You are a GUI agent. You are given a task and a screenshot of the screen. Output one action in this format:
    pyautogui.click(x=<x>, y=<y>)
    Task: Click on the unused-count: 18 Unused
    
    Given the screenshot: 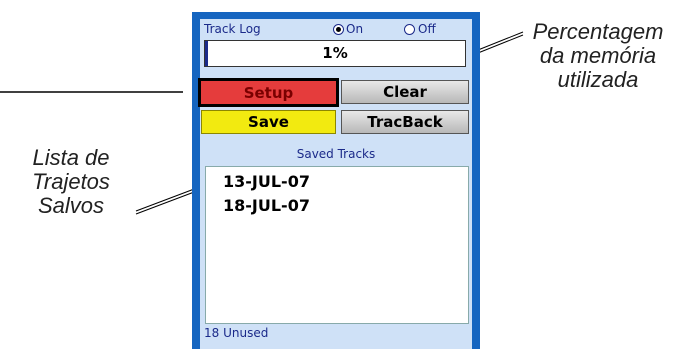 What is the action you would take?
    pyautogui.click(x=236, y=333)
    